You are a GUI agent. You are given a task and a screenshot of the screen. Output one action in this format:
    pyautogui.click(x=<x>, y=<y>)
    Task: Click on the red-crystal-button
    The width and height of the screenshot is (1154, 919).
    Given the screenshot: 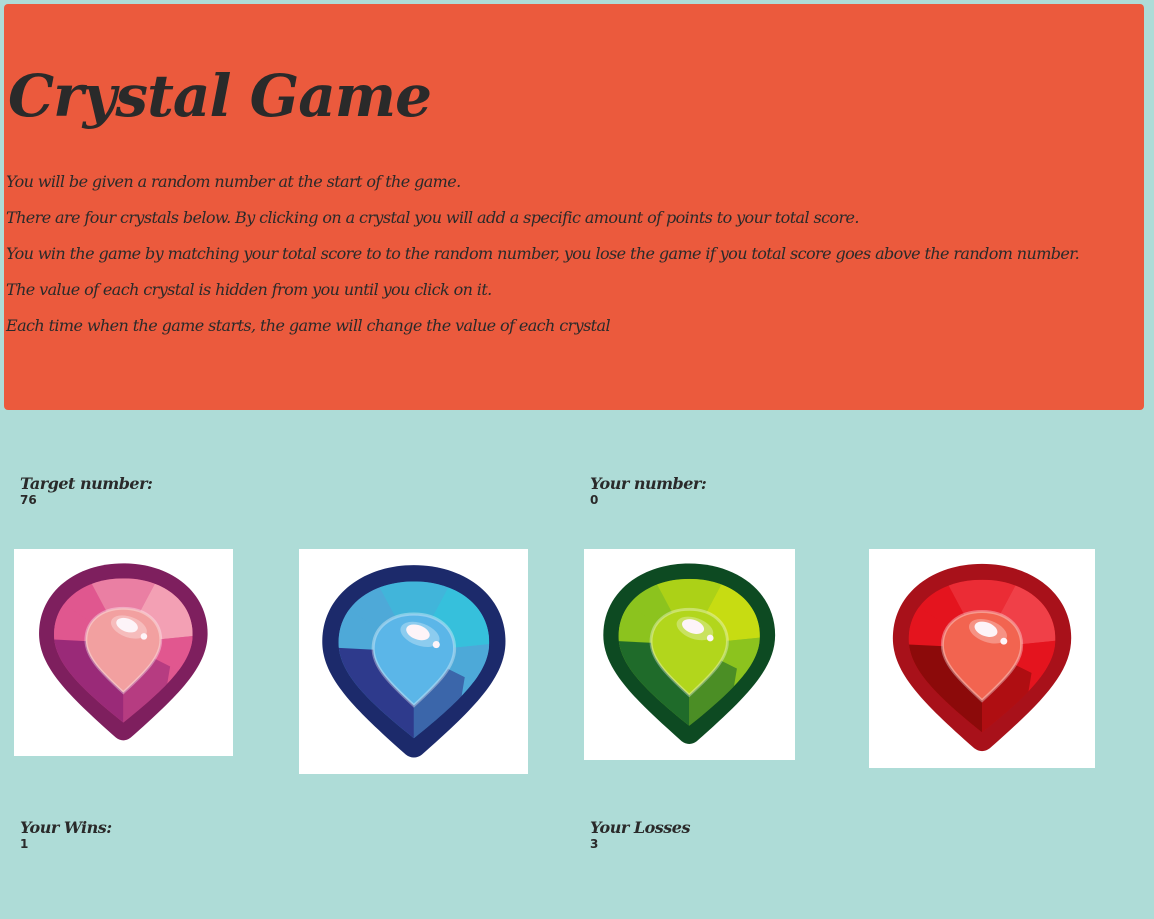 What is the action you would take?
    pyautogui.click(x=982, y=658)
    